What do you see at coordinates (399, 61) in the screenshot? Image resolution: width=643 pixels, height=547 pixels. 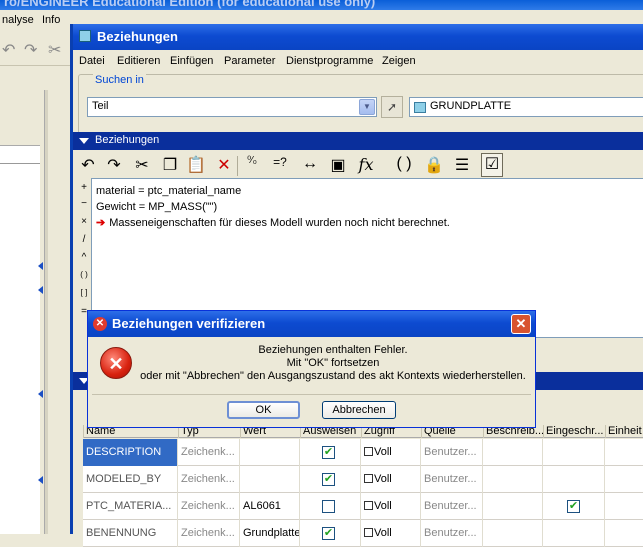 I see `menu-zeigen: Zeigen` at bounding box center [399, 61].